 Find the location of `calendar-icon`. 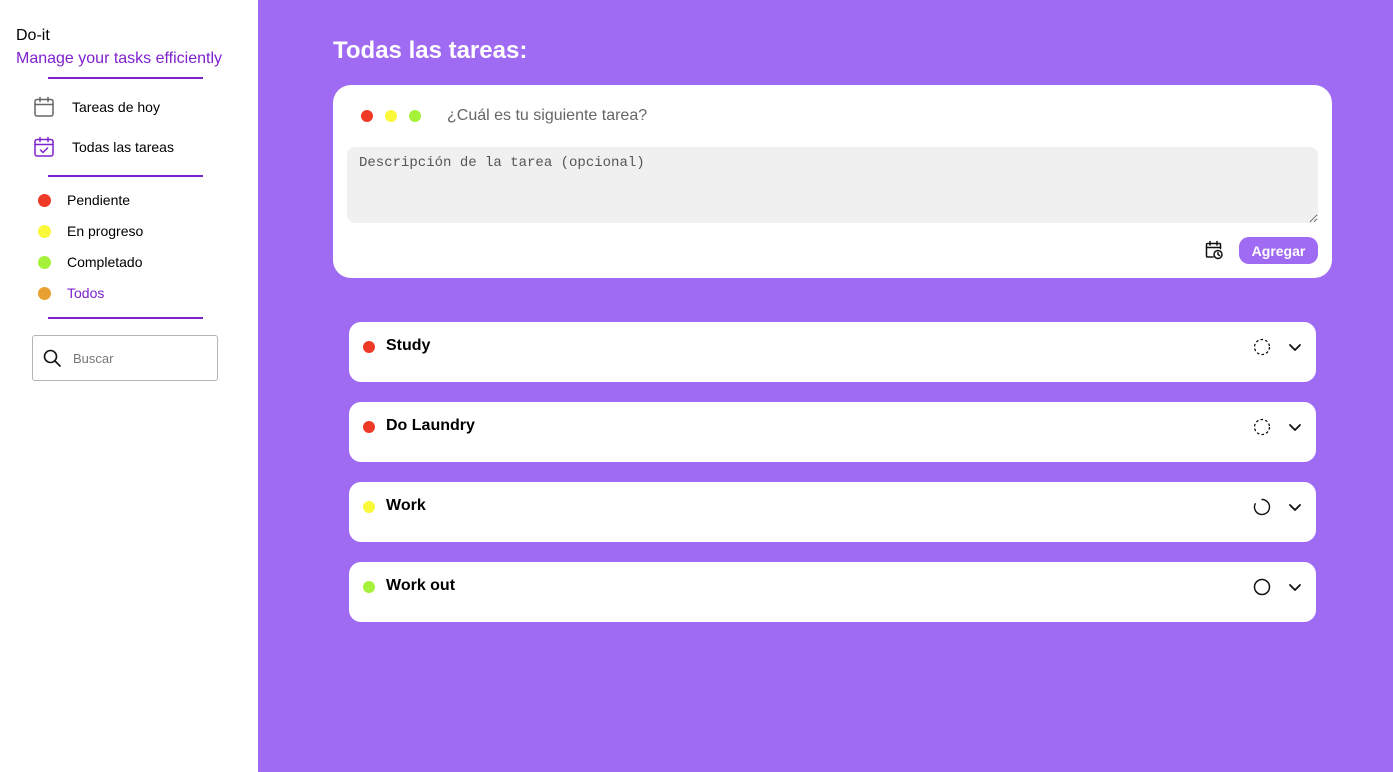

calendar-icon is located at coordinates (44, 107).